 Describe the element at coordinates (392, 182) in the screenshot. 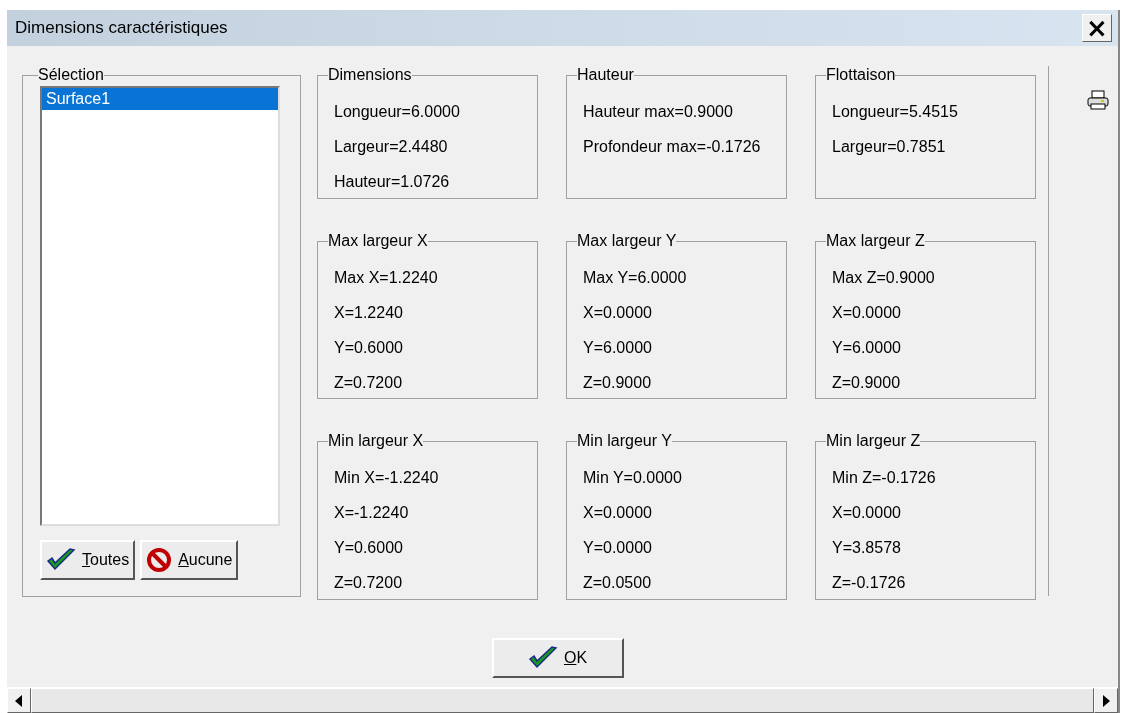

I see `measurement-text: Hauteur=1.0726` at that location.